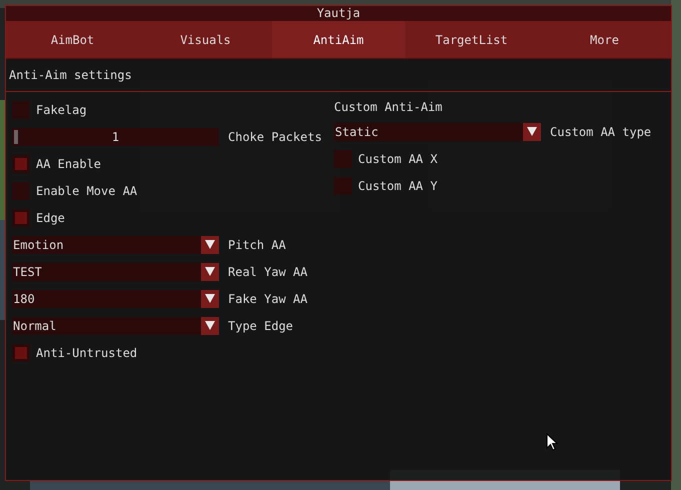  I want to click on dropdown: Emotion, so click(115, 245).